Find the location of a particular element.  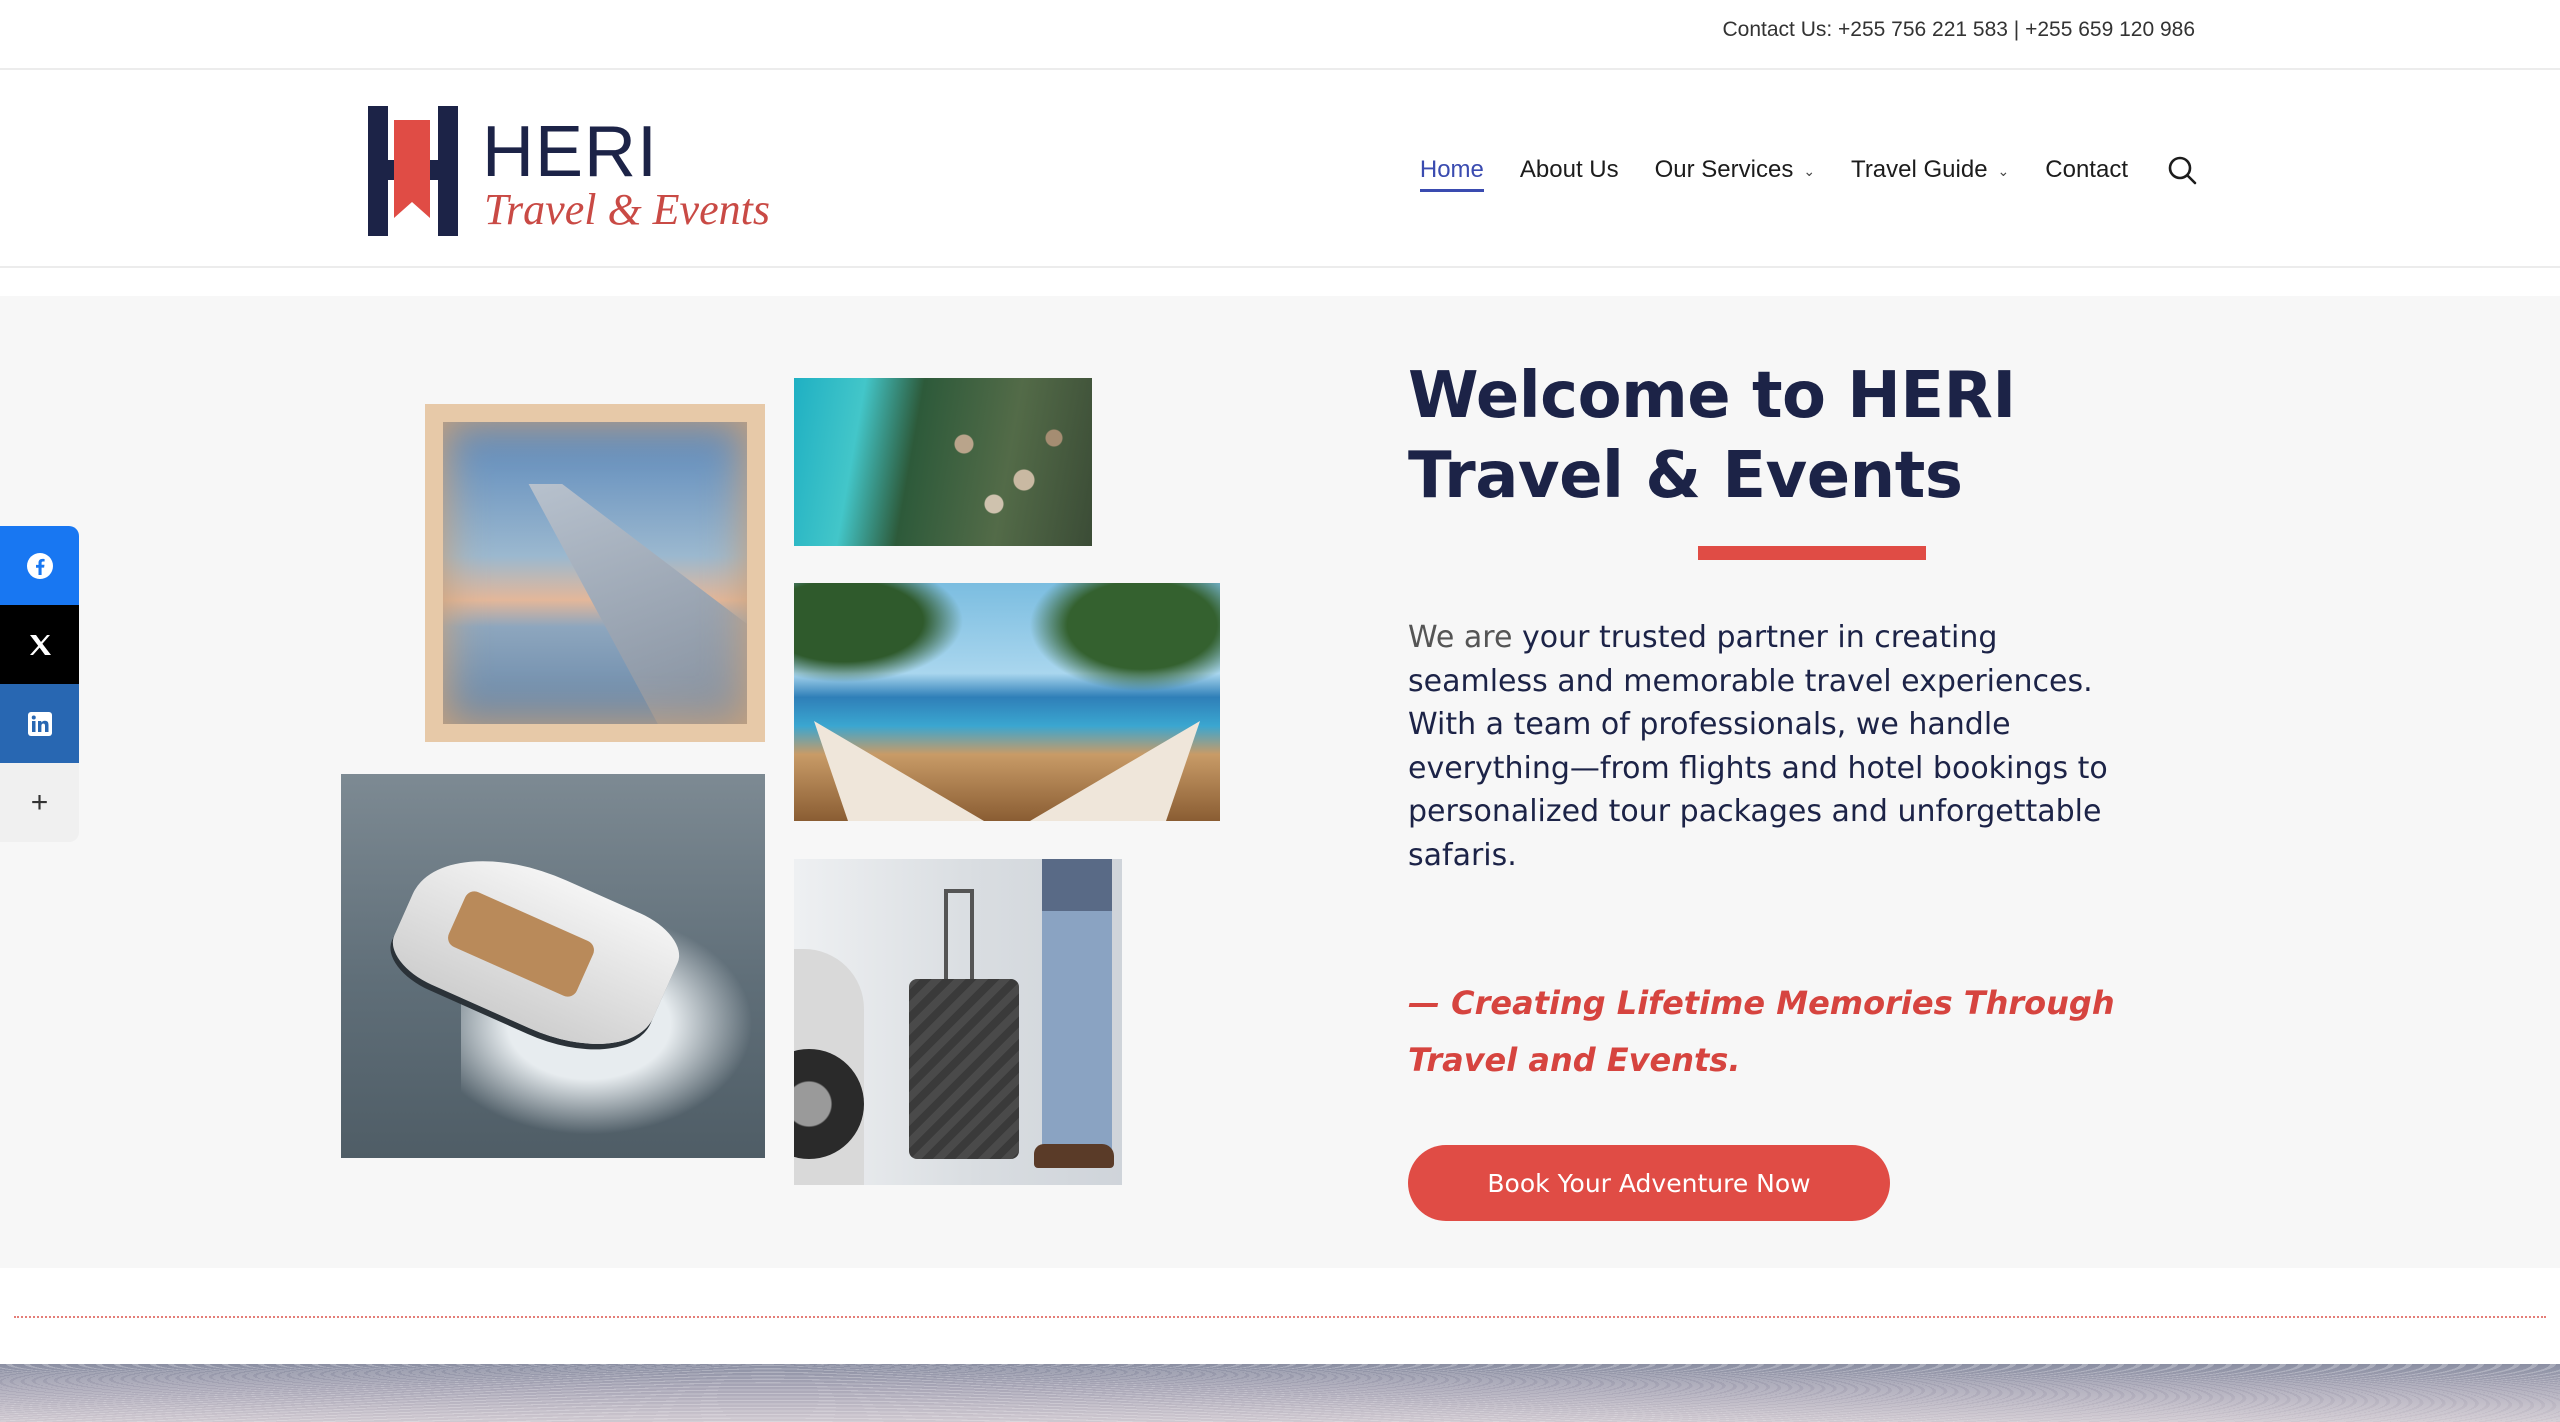

title-underline is located at coordinates (1812, 553).